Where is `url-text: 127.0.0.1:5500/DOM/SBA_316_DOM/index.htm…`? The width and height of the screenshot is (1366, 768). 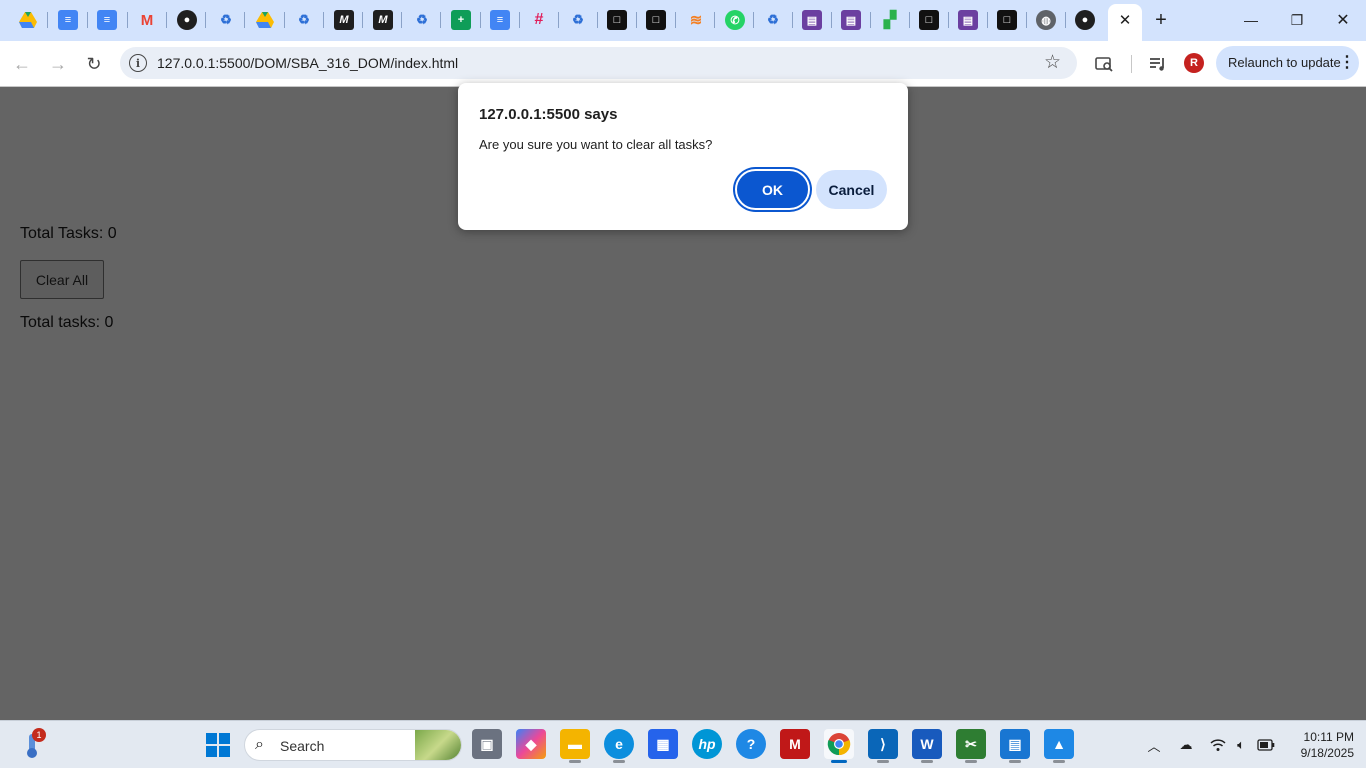 url-text: 127.0.0.1:5500/DOM/SBA_316_DOM/index.htm… is located at coordinates (307, 63).